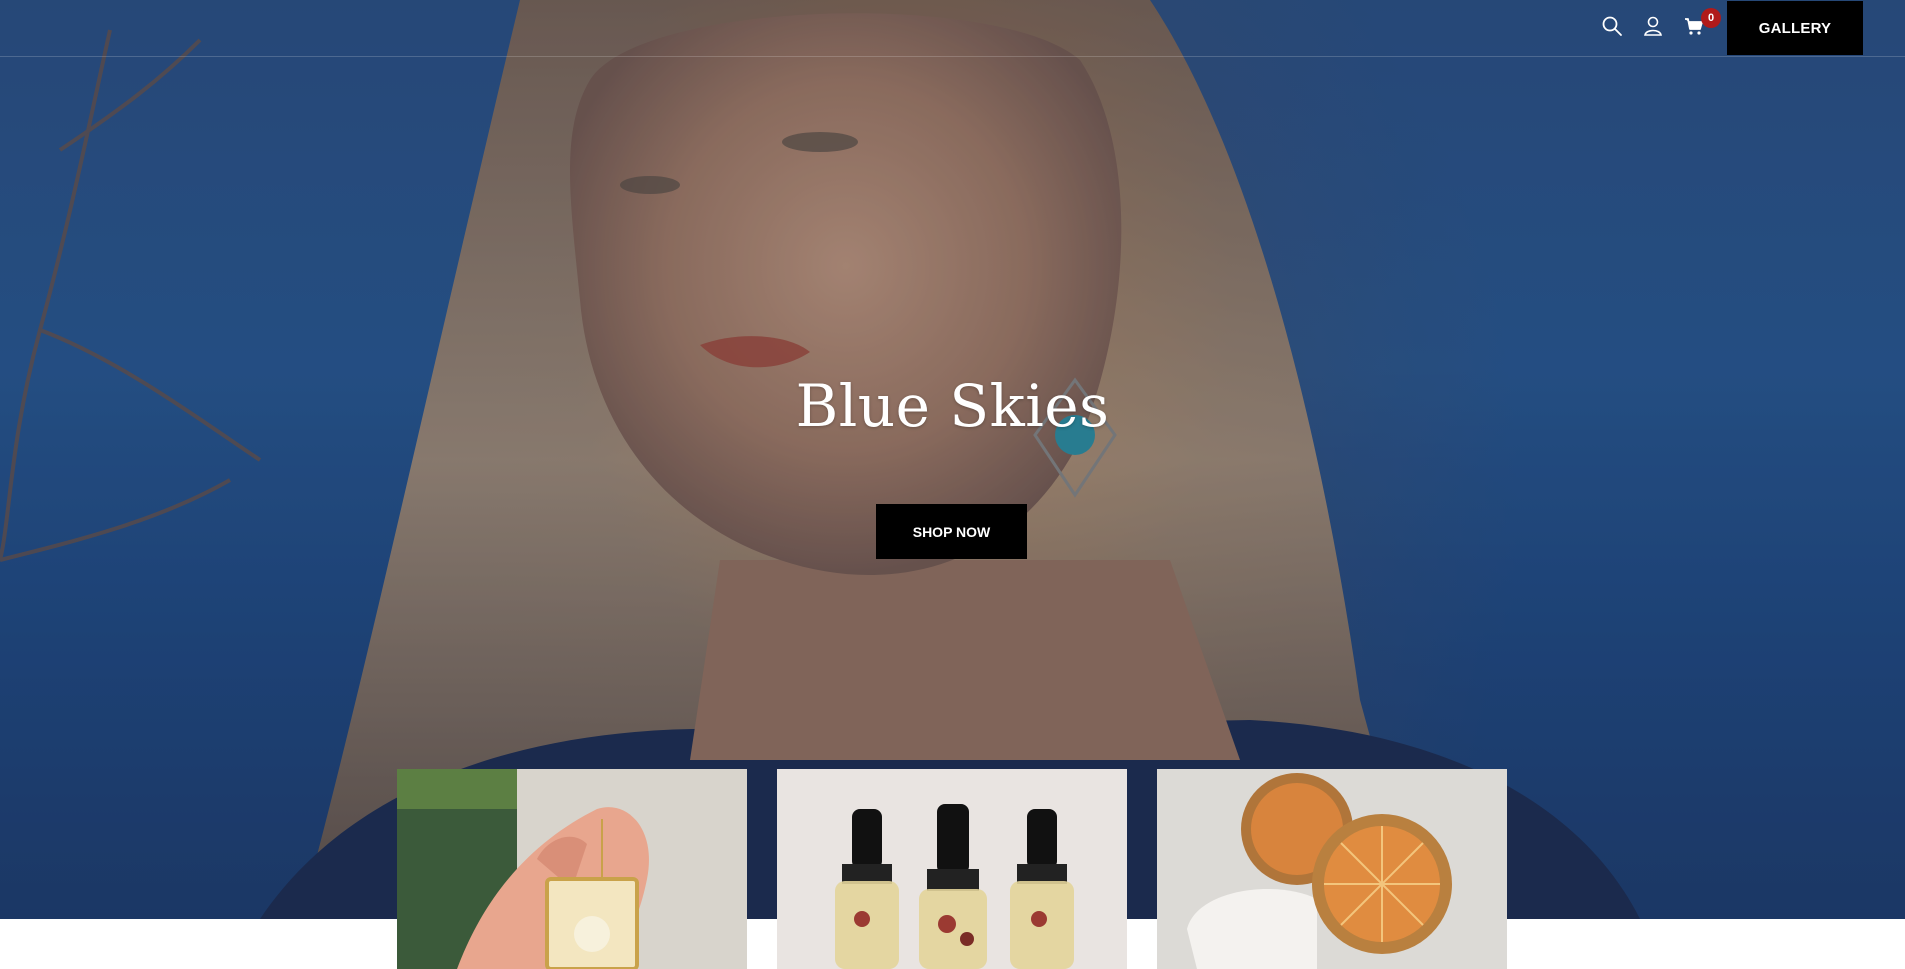 The height and width of the screenshot is (969, 1905). I want to click on site-header: 0 GALLERY, so click(952, 28).